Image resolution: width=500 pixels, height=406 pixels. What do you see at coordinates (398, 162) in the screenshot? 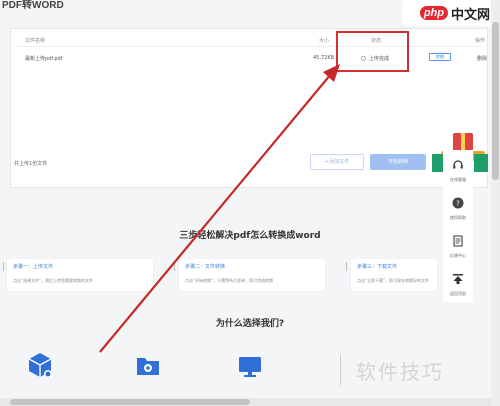
I see `start-convert-button: 开始转换` at bounding box center [398, 162].